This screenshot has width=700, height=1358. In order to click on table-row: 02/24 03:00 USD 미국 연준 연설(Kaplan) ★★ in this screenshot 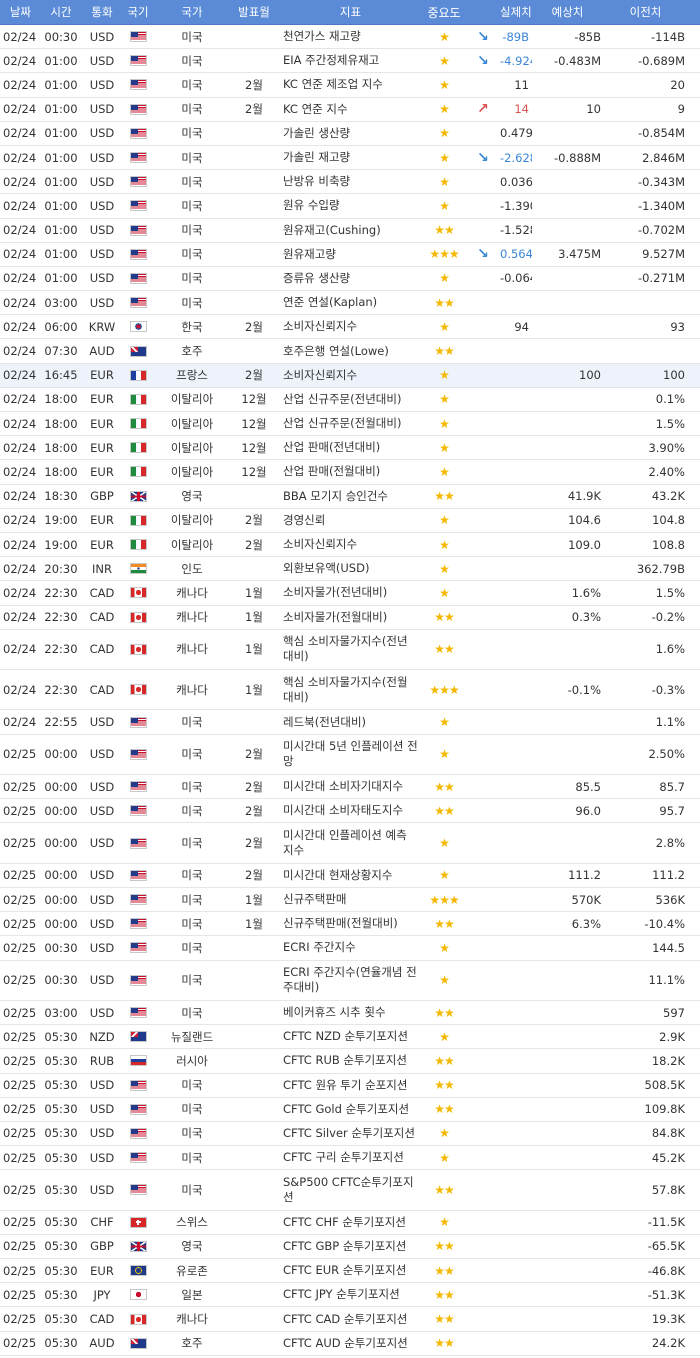, I will do `click(350, 303)`.